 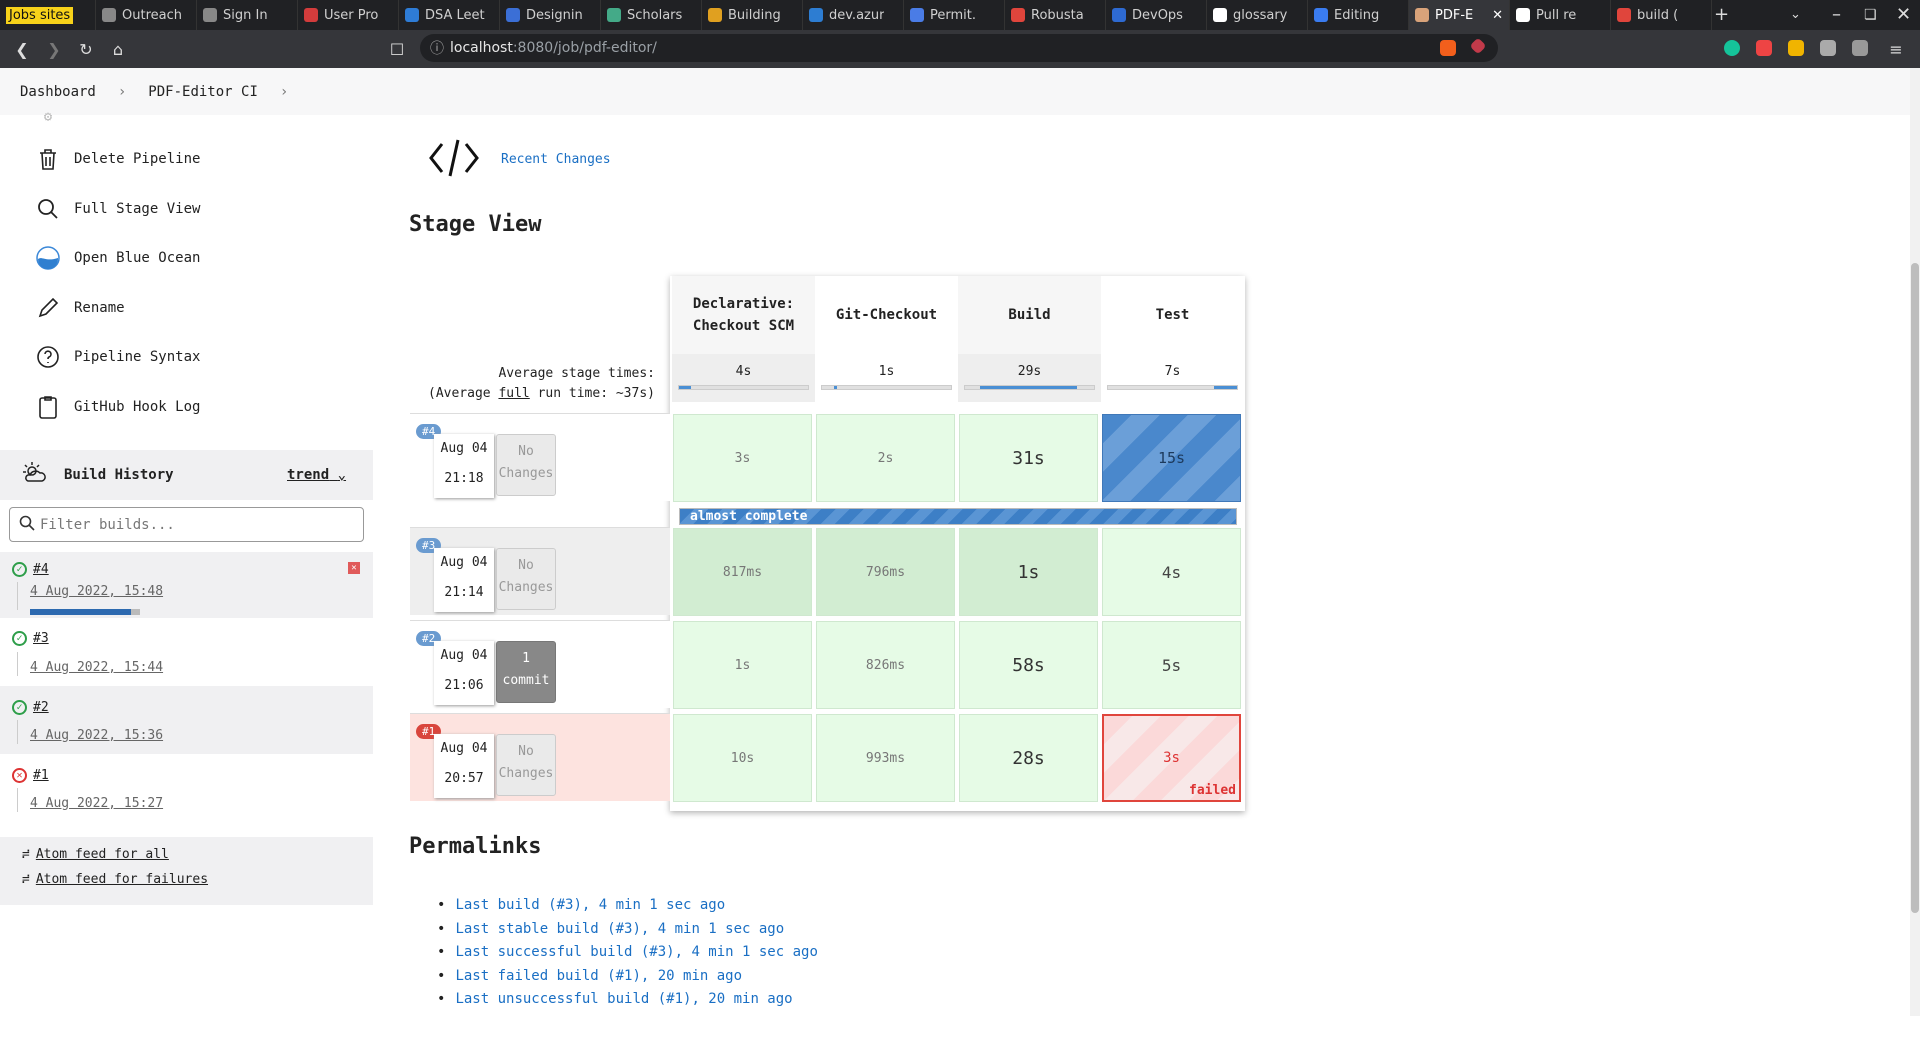 What do you see at coordinates (1055, 15) in the screenshot?
I see `browser-tab: Robusta` at bounding box center [1055, 15].